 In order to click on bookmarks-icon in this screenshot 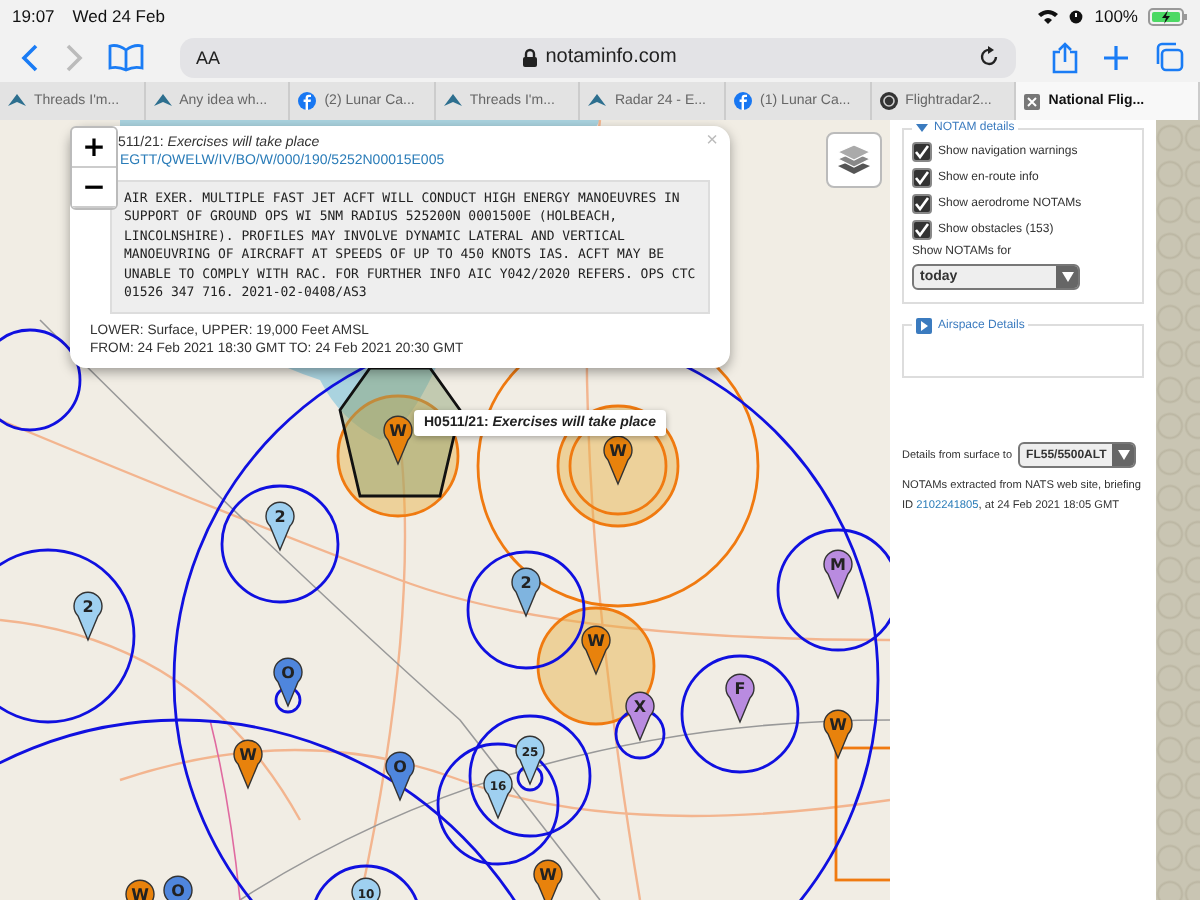, I will do `click(126, 57)`.